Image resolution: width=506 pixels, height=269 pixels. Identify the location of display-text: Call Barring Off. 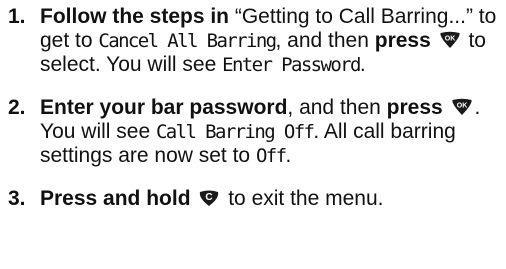
(235, 132).